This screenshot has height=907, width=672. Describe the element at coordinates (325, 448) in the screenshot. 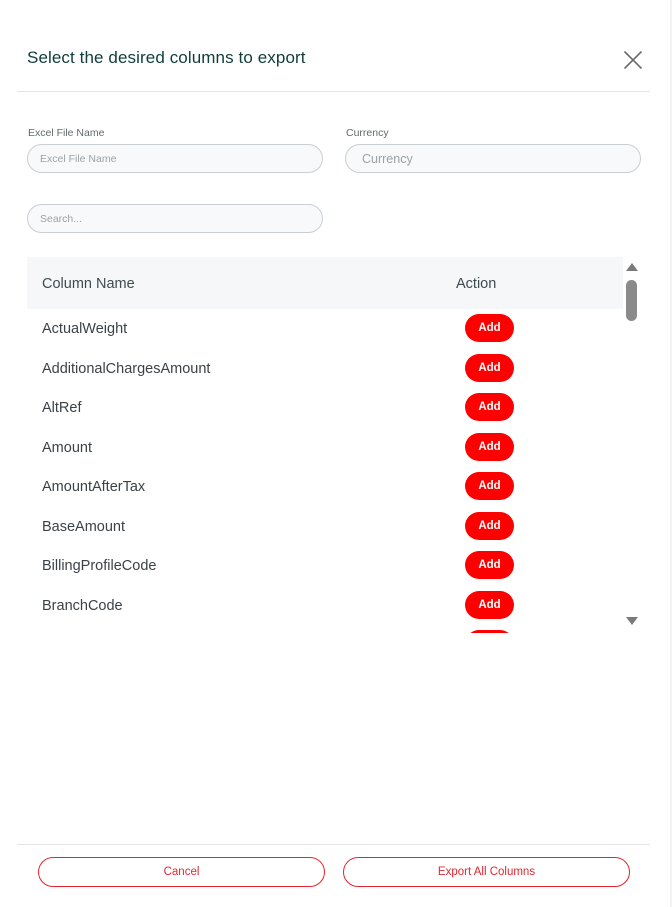

I see `table-row: Amount Add` at that location.